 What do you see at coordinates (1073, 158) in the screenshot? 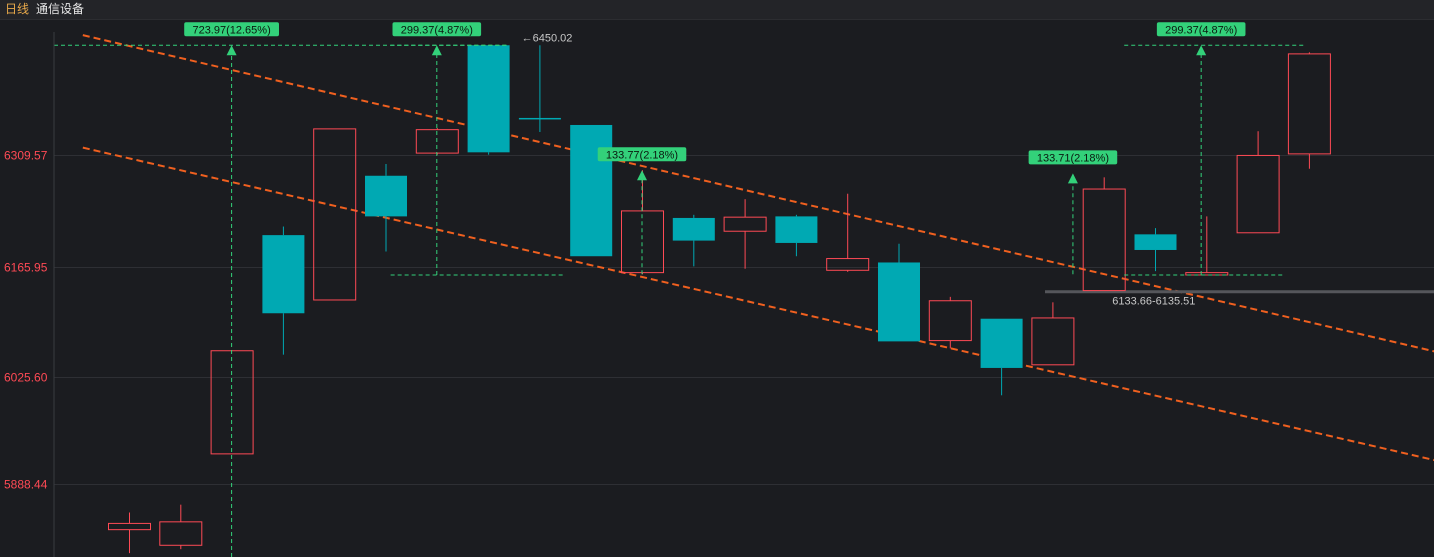
I see `measure-label: 133.71(2.18%)` at bounding box center [1073, 158].